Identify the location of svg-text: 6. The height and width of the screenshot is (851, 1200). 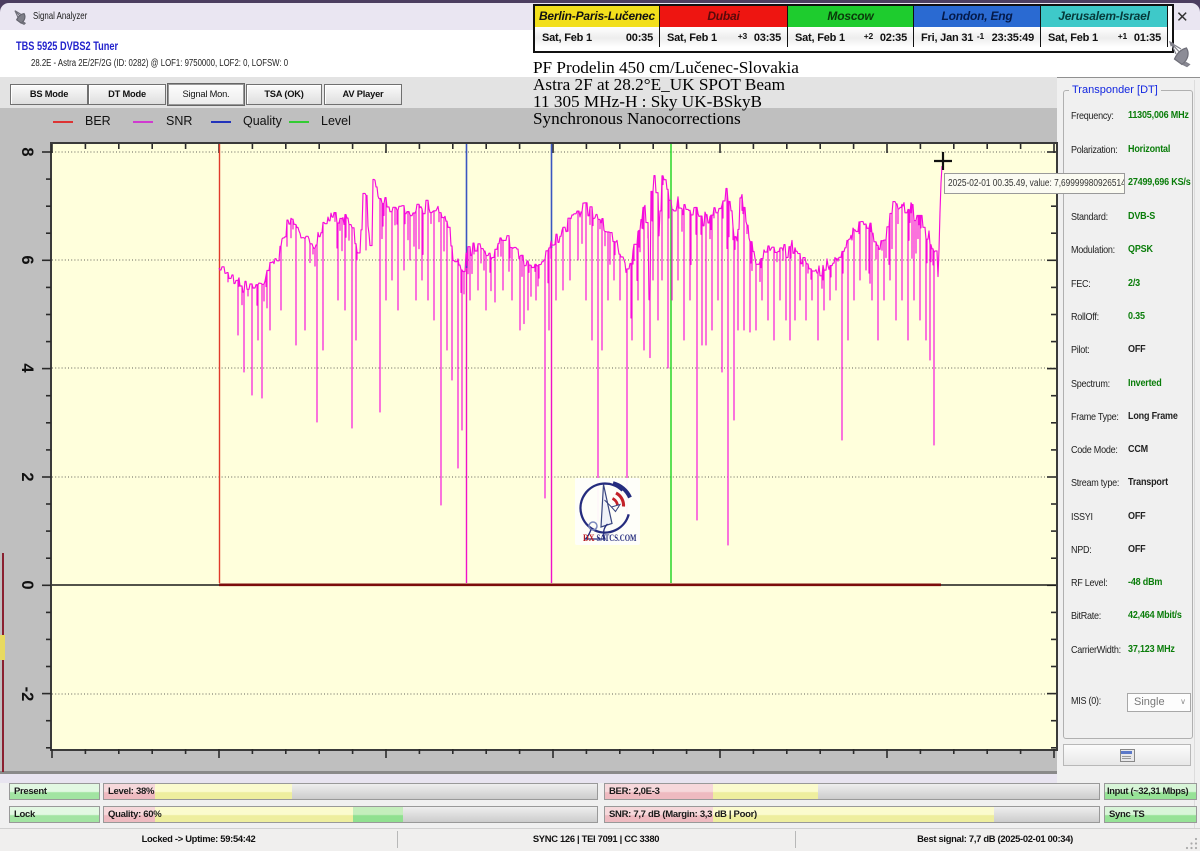
(27, 259).